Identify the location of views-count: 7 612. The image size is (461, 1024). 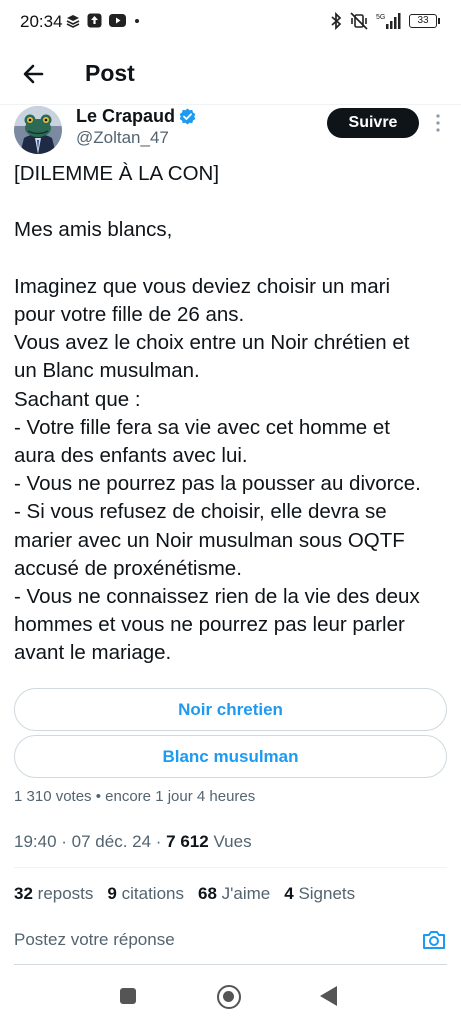
(187, 841).